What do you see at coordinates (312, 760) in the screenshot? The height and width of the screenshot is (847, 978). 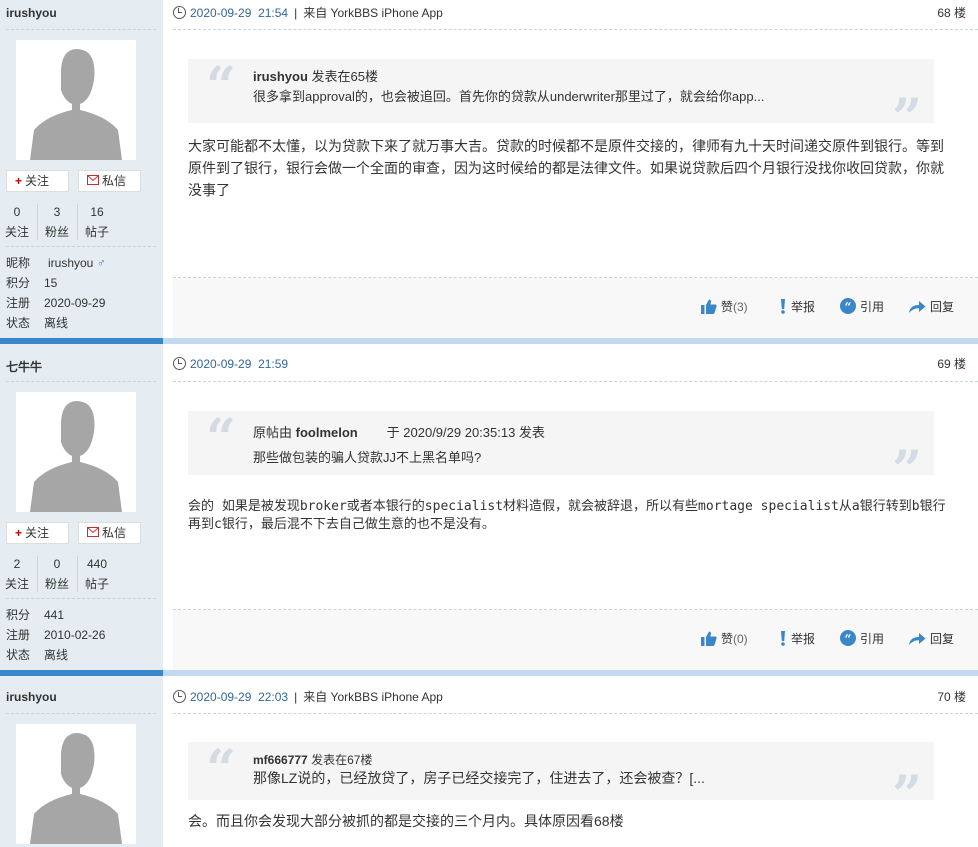 I see `quote-header: mf666777 发表在67楼` at bounding box center [312, 760].